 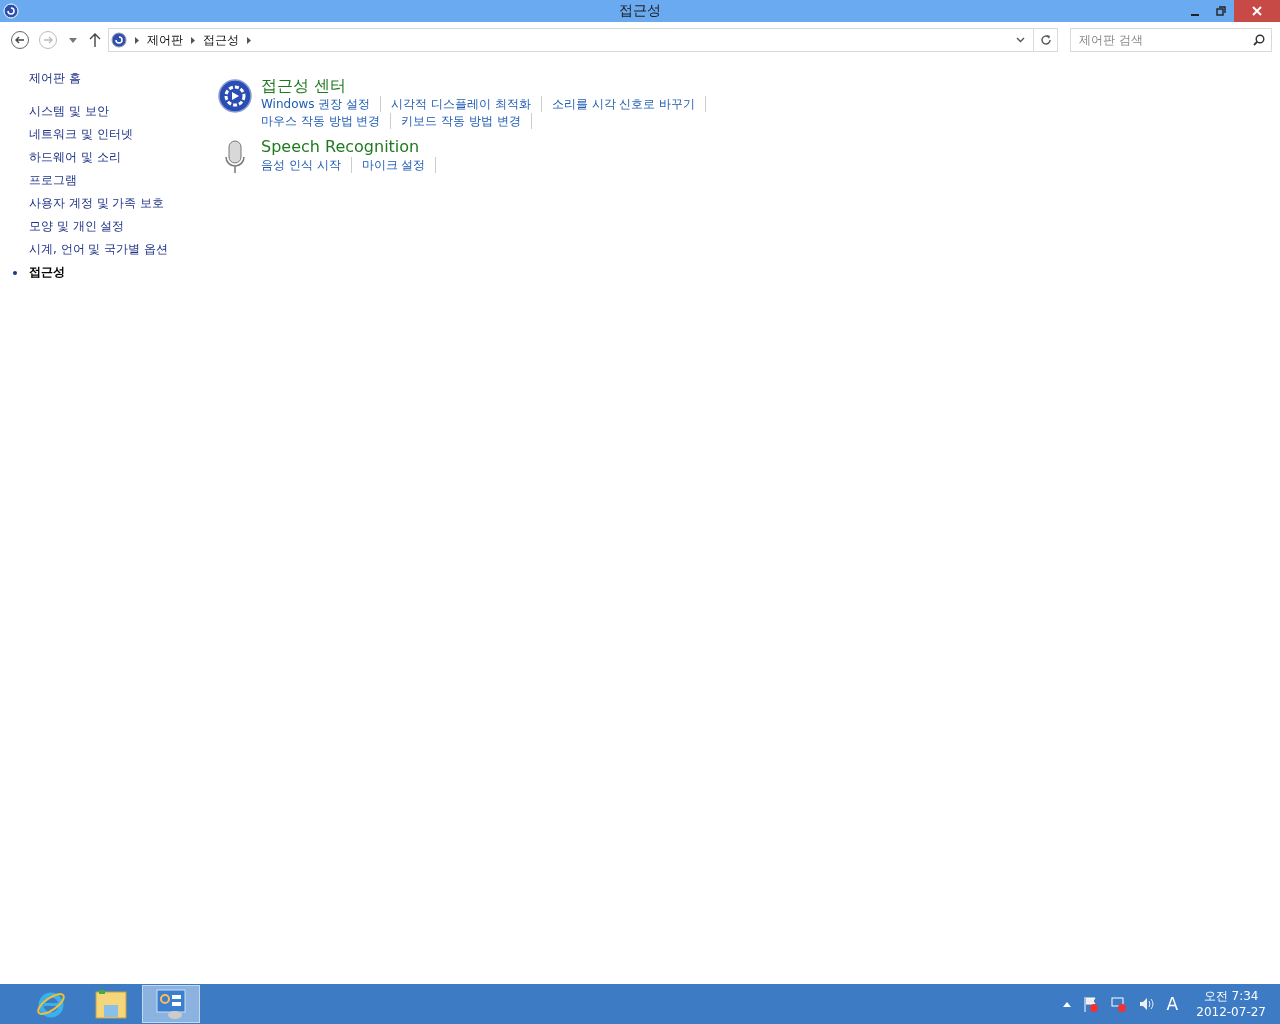 I want to click on sidebar-item: 프로그램, so click(x=109, y=180).